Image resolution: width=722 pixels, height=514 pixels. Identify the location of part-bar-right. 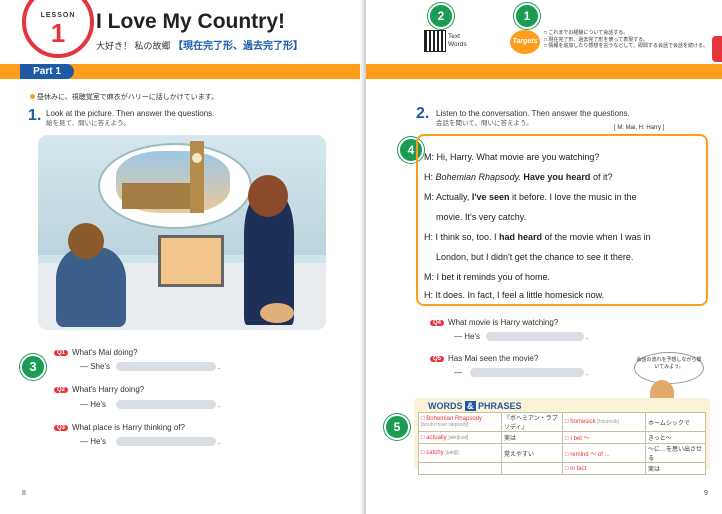
(544, 71).